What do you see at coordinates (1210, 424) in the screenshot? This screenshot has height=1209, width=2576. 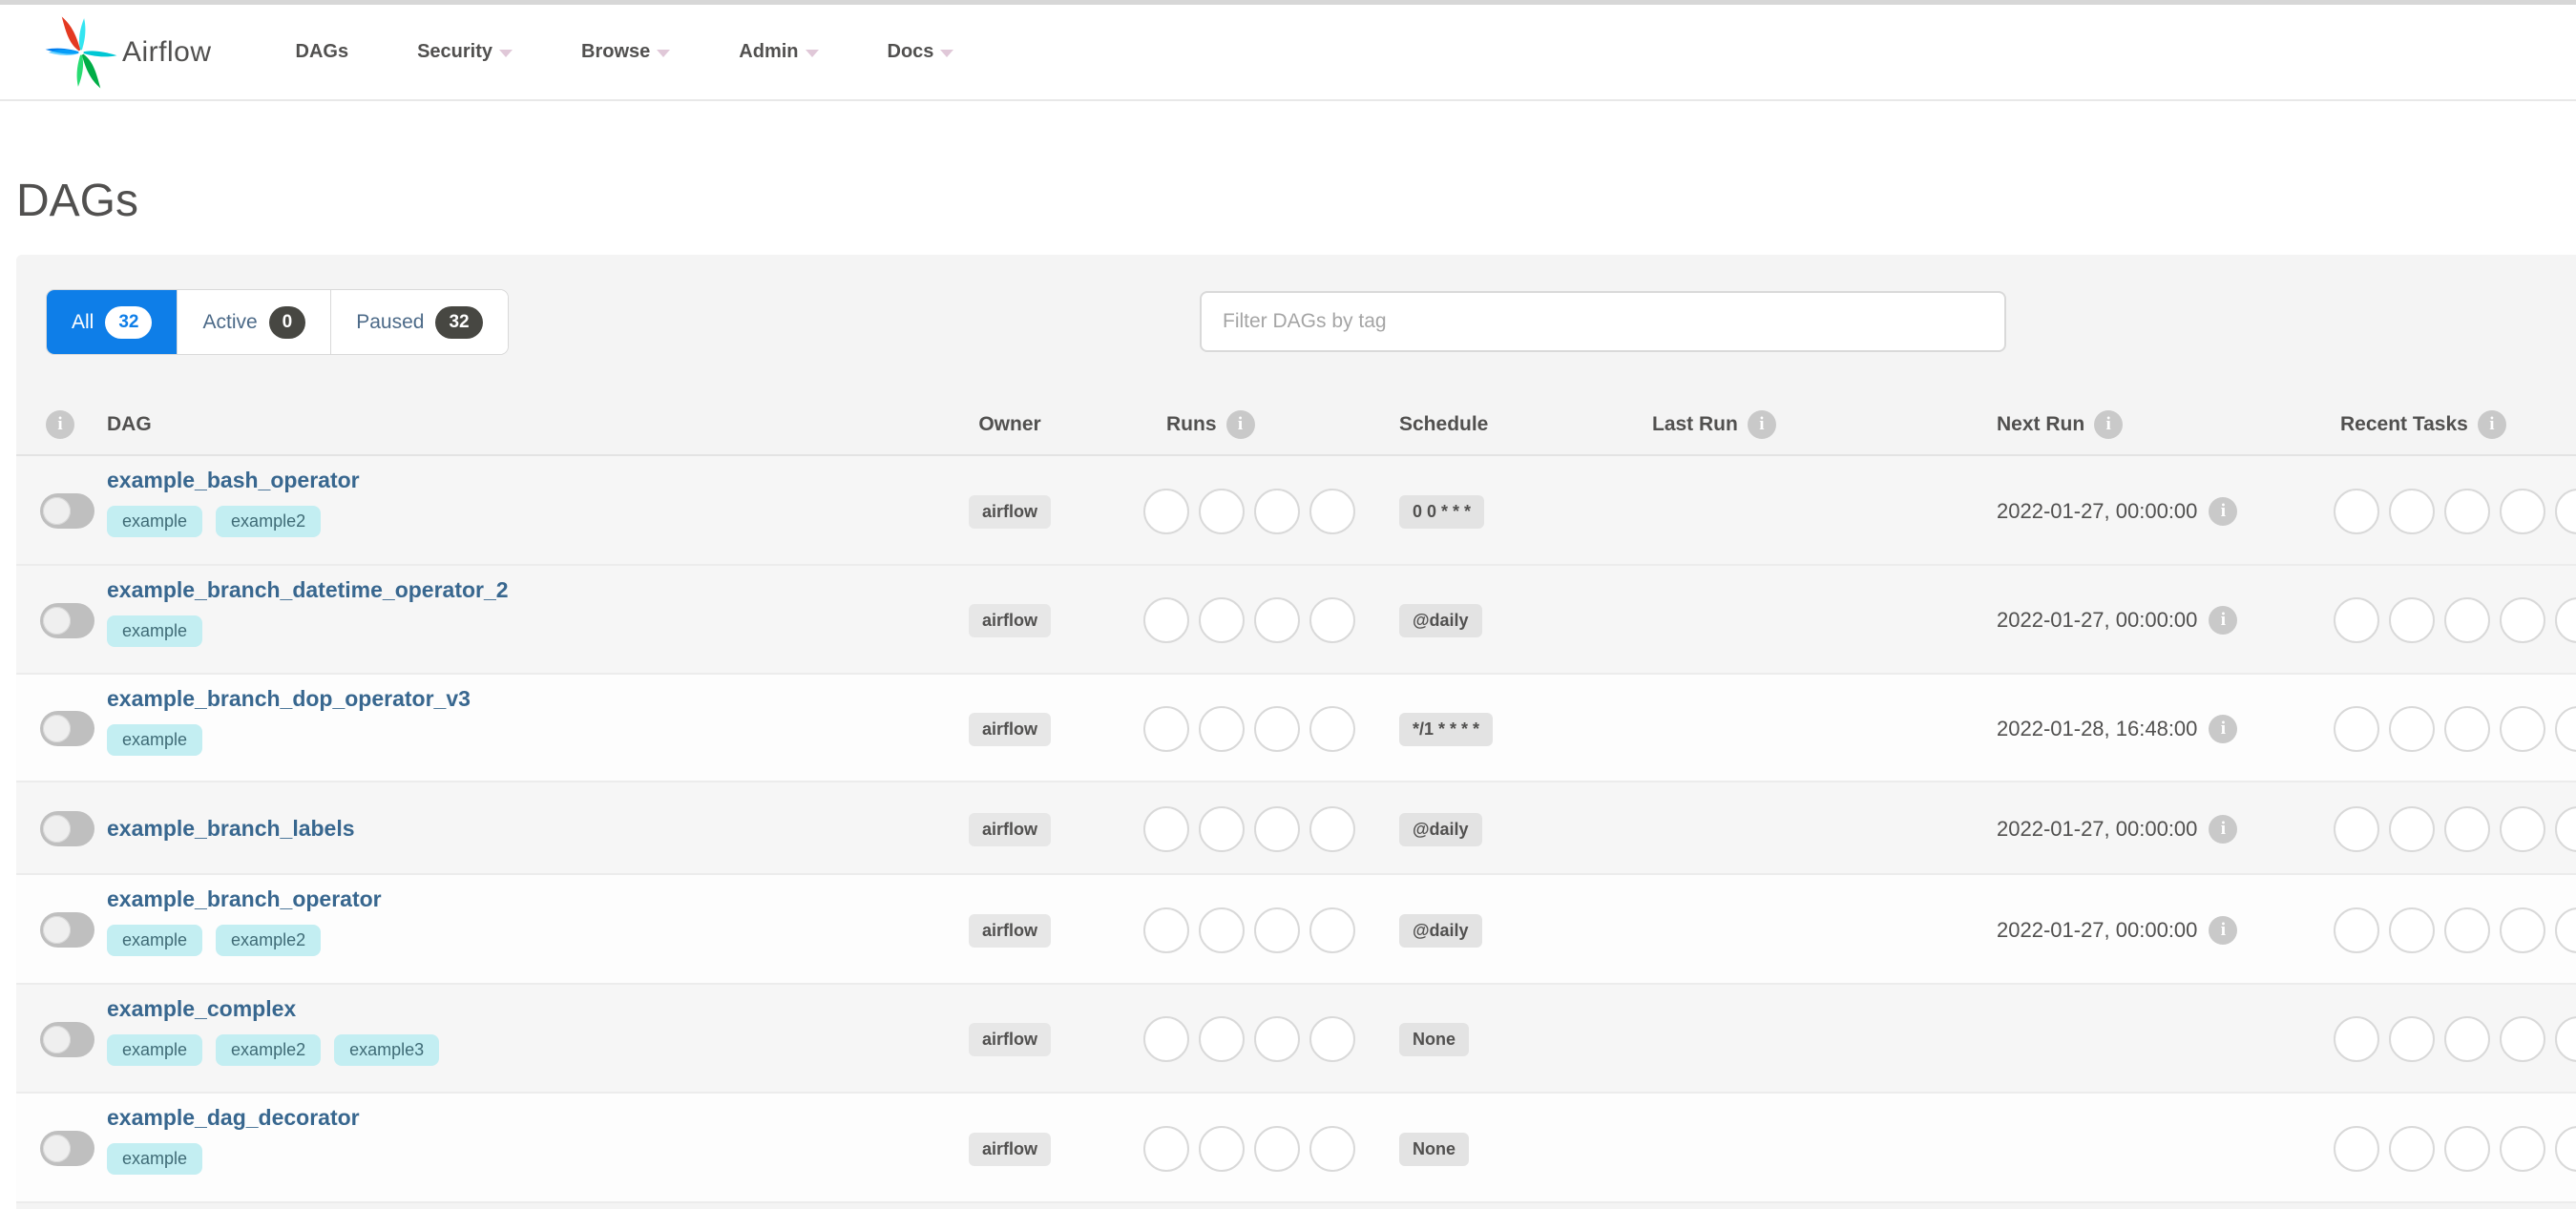 I see `column-header-runs: Runs i` at bounding box center [1210, 424].